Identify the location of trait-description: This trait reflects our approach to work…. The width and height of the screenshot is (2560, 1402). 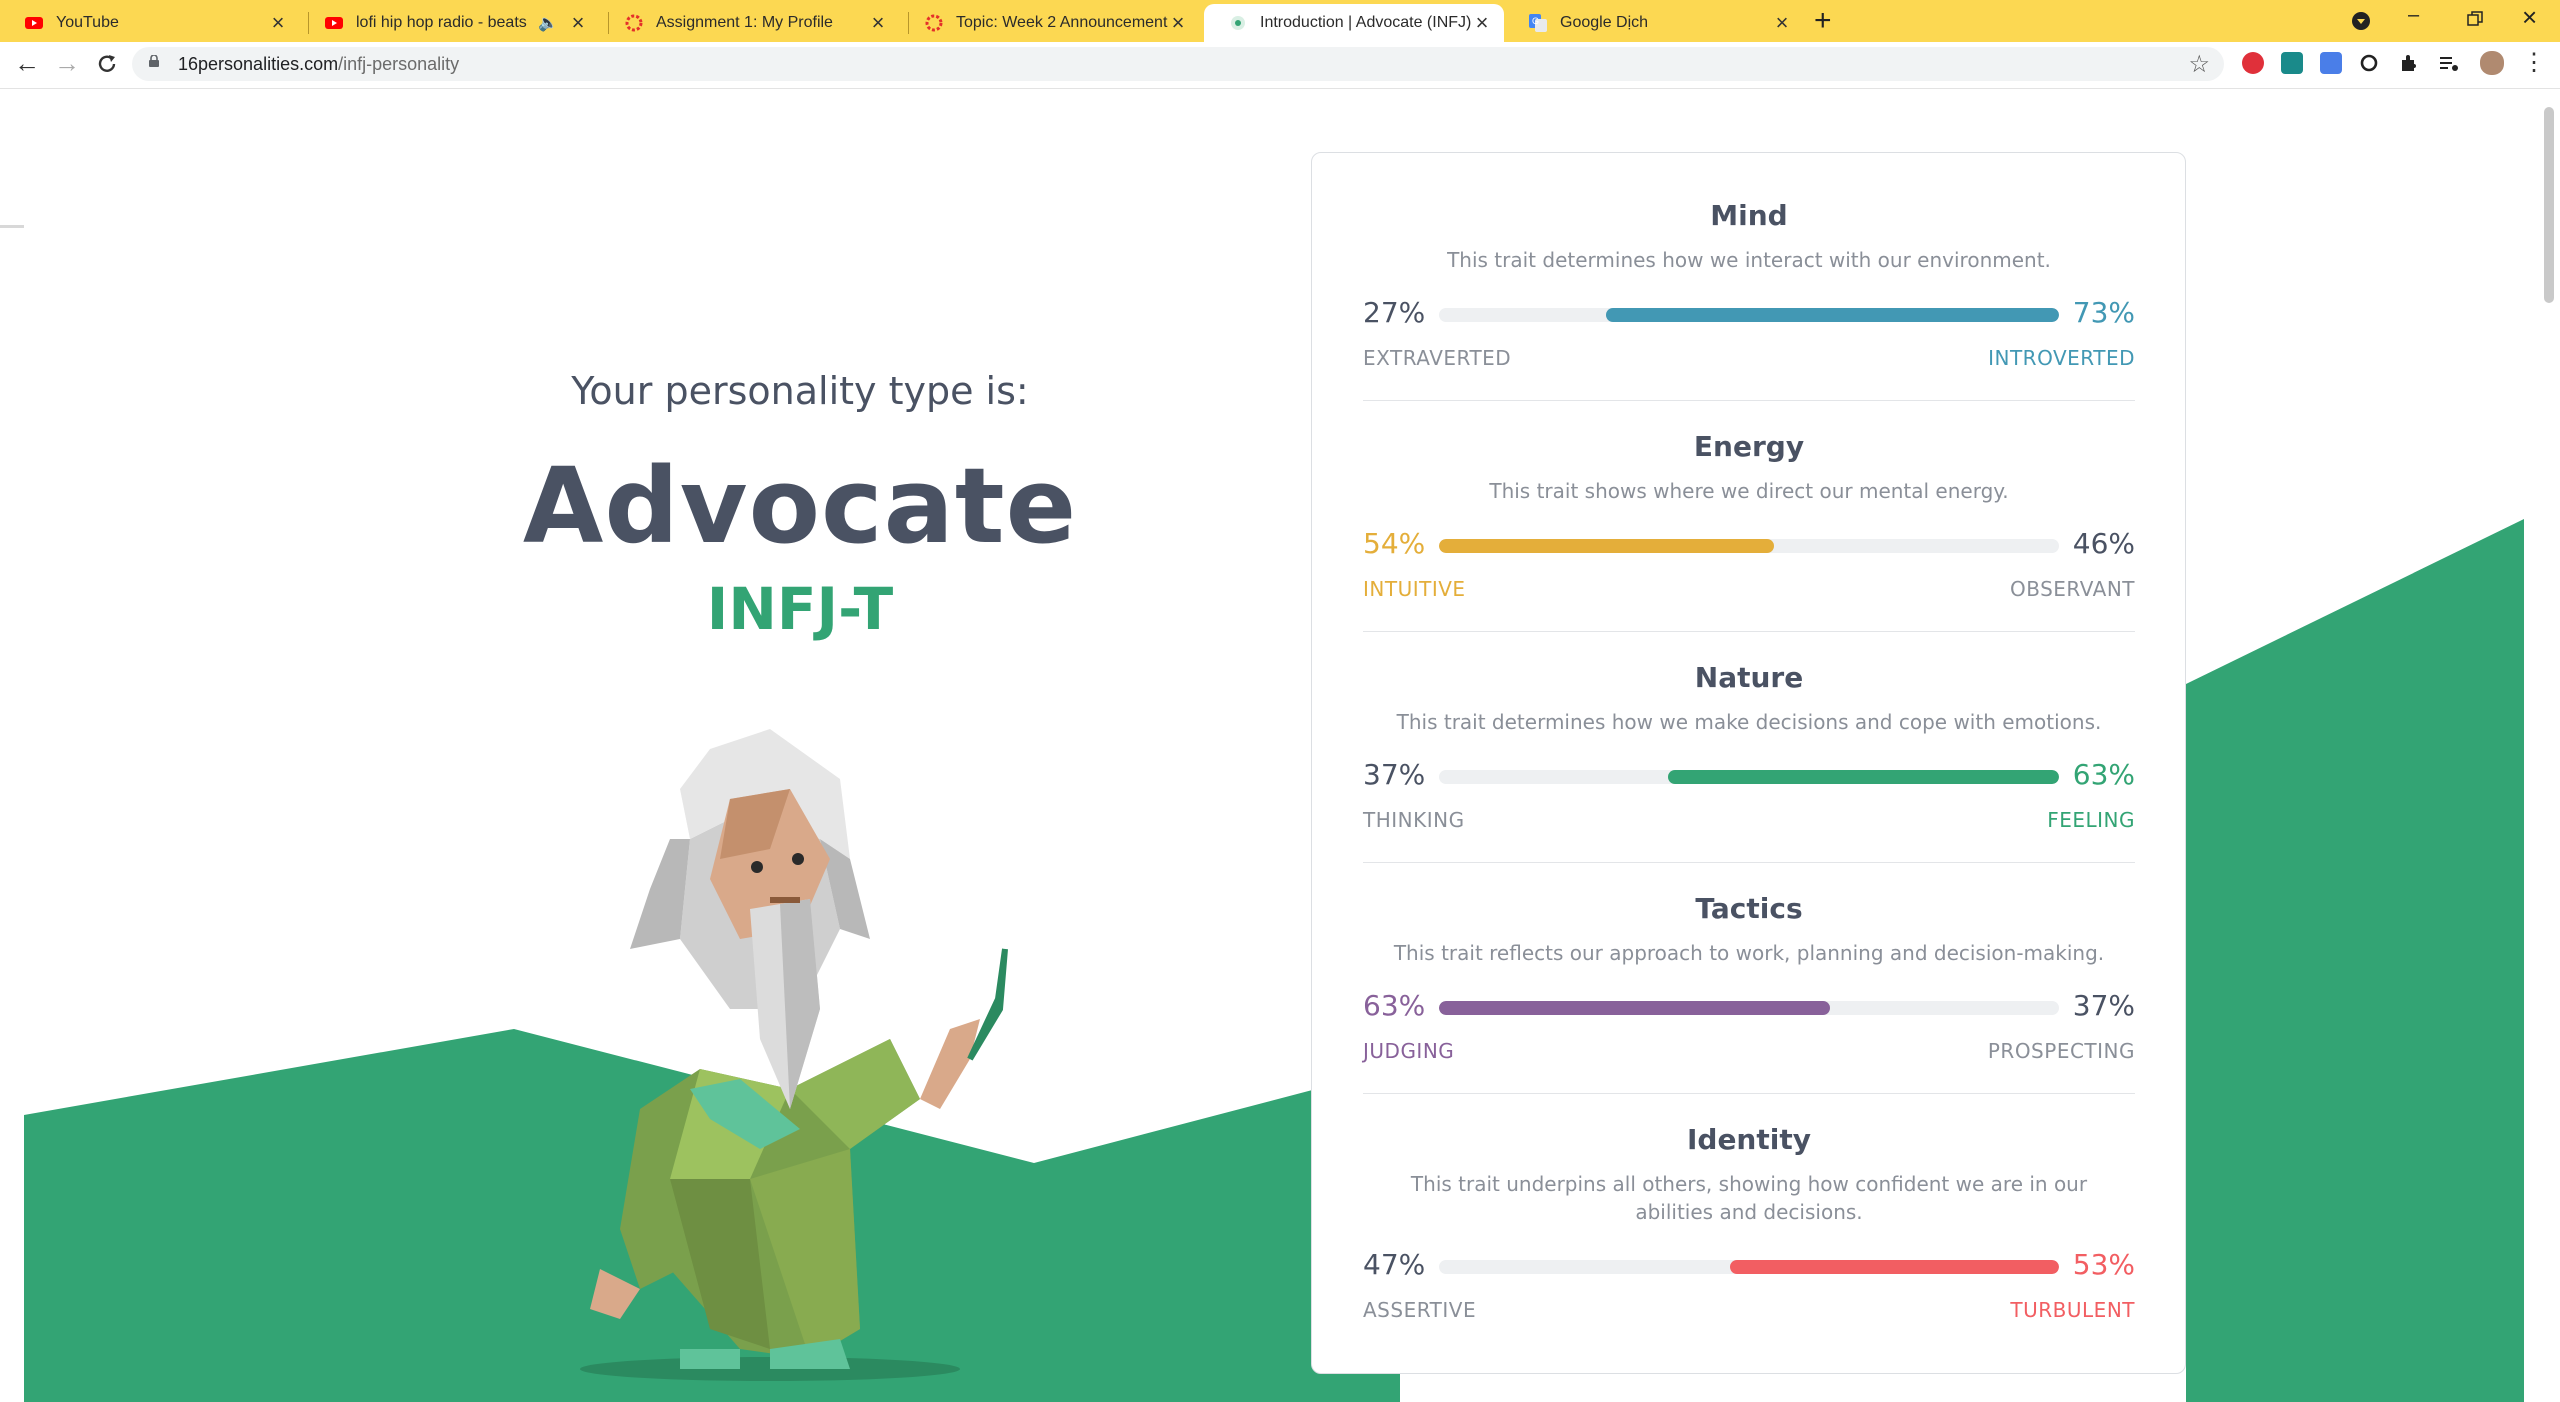
(1749, 953).